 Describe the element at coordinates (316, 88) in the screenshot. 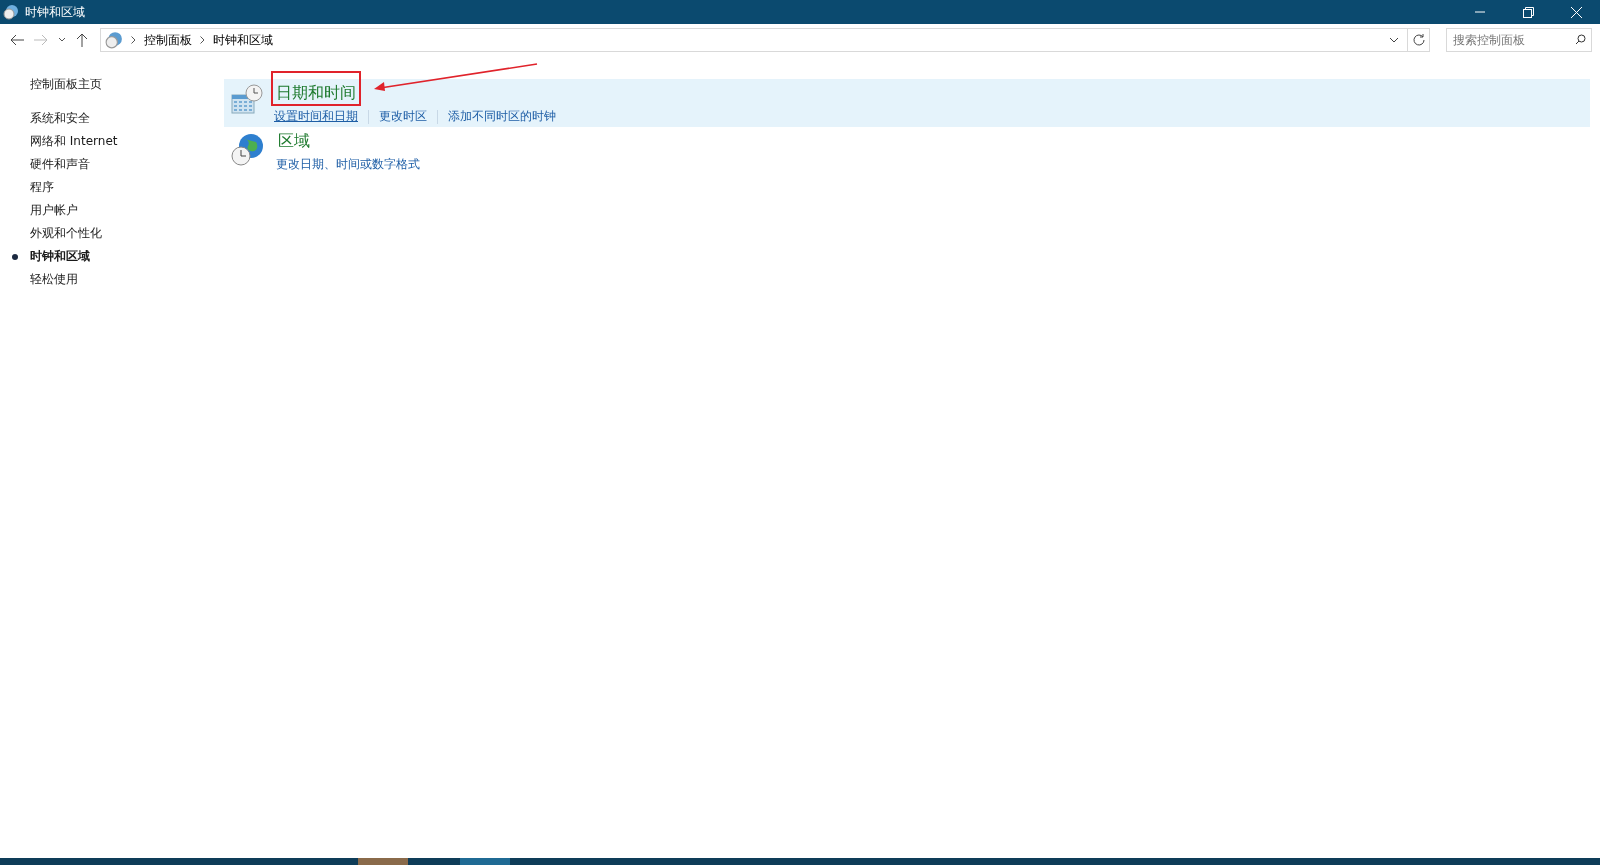

I see `category-title: 日期和时间` at that location.